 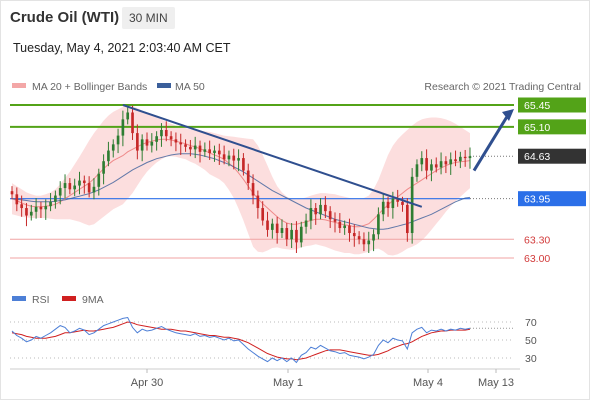 What do you see at coordinates (531, 341) in the screenshot?
I see `rsi-tick-50: 50` at bounding box center [531, 341].